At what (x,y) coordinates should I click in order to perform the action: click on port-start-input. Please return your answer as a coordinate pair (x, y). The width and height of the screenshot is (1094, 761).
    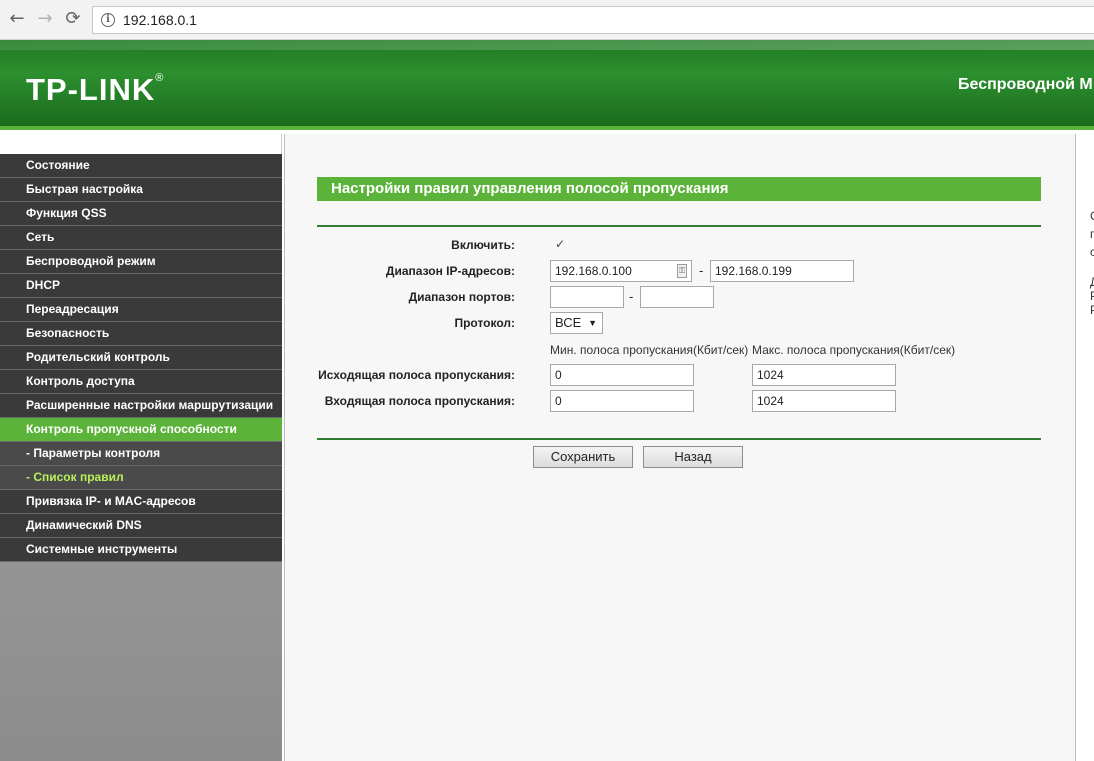
    Looking at the image, I should click on (587, 297).